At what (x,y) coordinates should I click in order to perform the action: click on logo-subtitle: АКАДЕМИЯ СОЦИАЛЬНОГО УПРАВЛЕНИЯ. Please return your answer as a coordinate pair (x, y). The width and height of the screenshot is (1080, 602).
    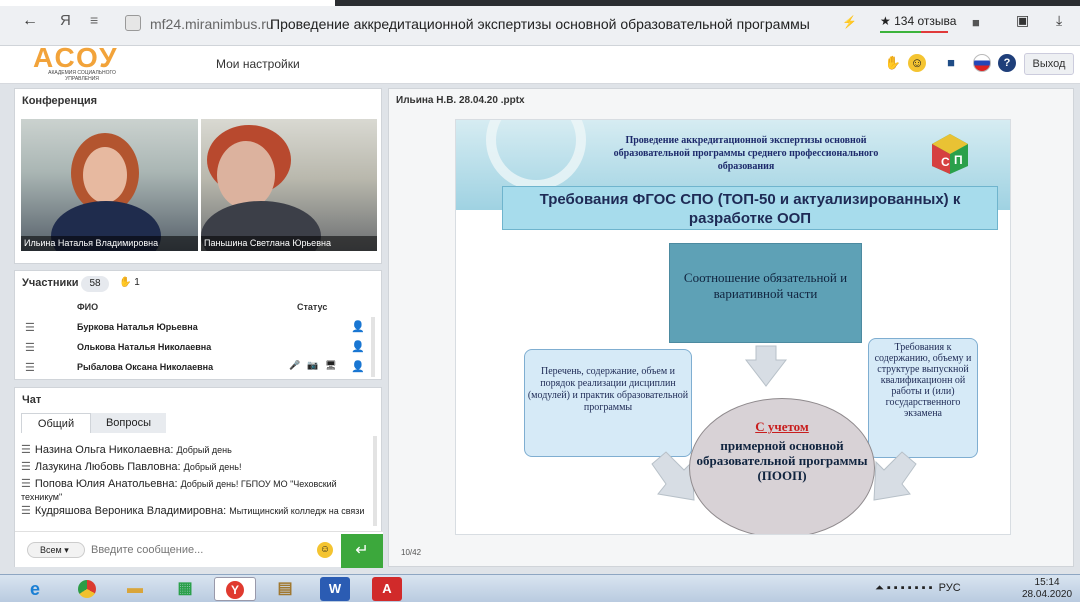
    Looking at the image, I should click on (82, 76).